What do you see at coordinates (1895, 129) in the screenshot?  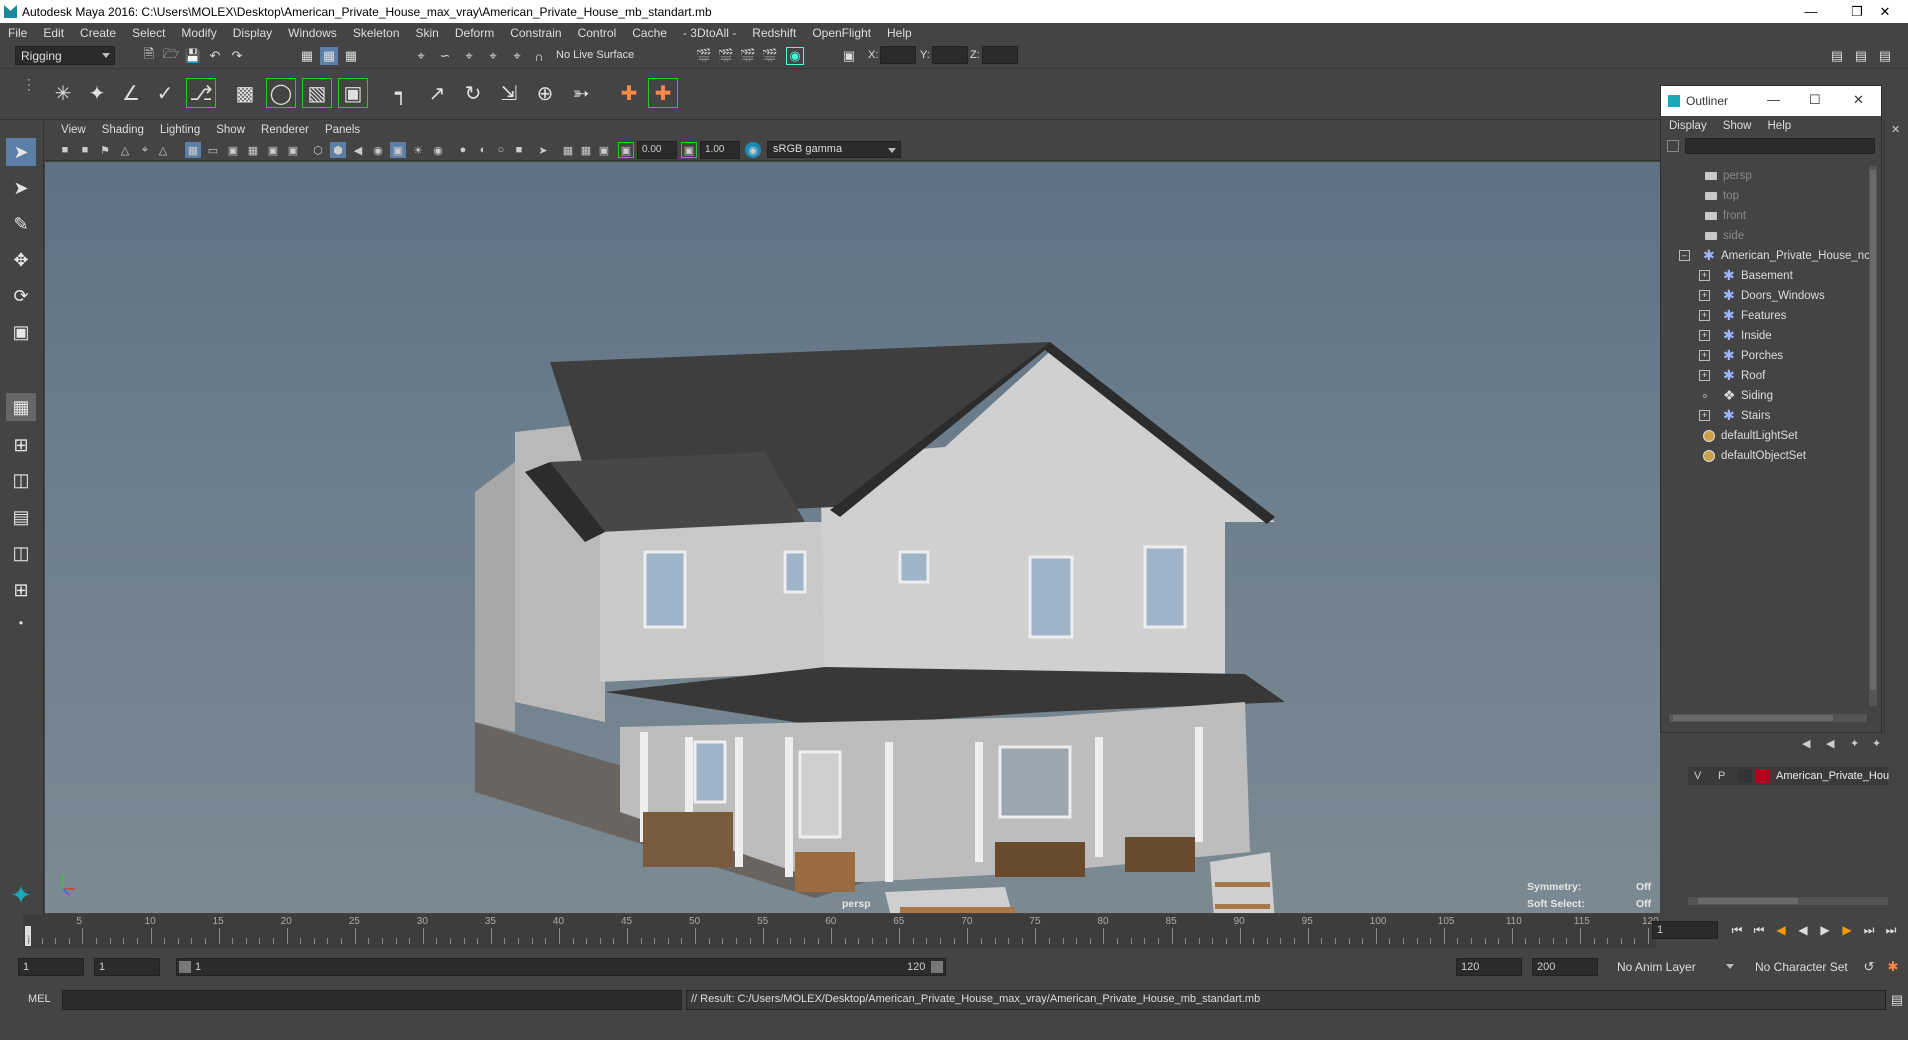 I see `close-icon: ✕` at bounding box center [1895, 129].